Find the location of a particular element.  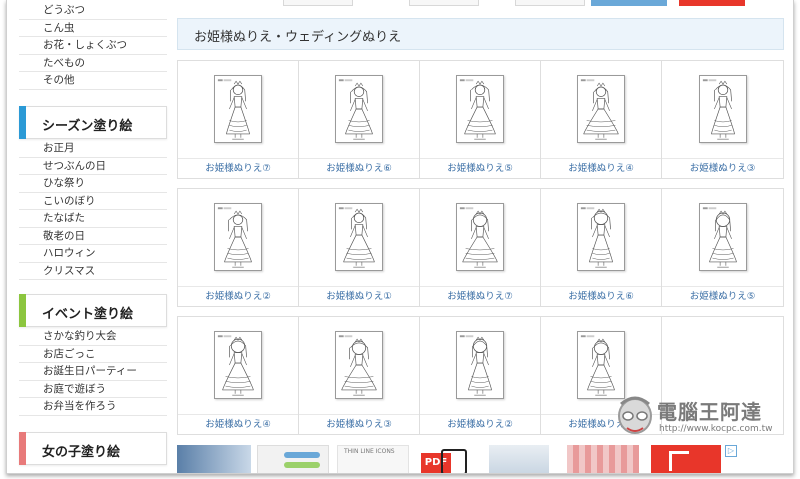

sidebar-link: お店ごっこ is located at coordinates (93, 354).